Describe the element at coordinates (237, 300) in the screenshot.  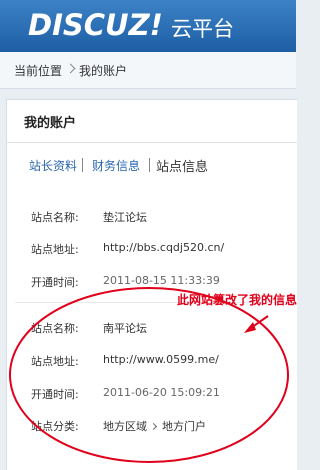
I see `annotation-text: 此网站篡改了我的信息` at that location.